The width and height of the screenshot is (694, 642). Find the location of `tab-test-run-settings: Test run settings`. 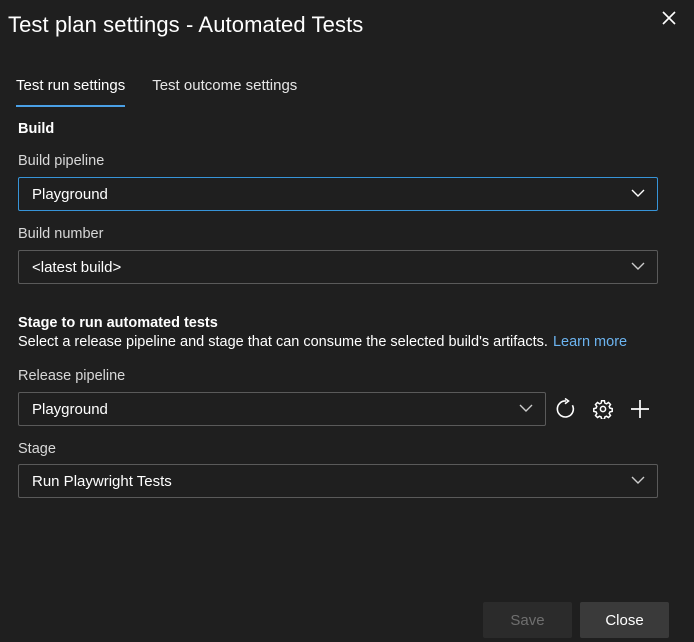

tab-test-run-settings: Test run settings is located at coordinates (71, 89).